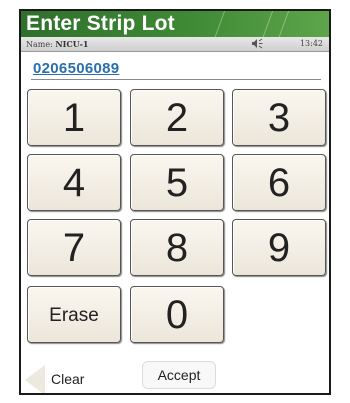 Image resolution: width=350 pixels, height=403 pixels. I want to click on name-label: Name:, so click(39, 44).